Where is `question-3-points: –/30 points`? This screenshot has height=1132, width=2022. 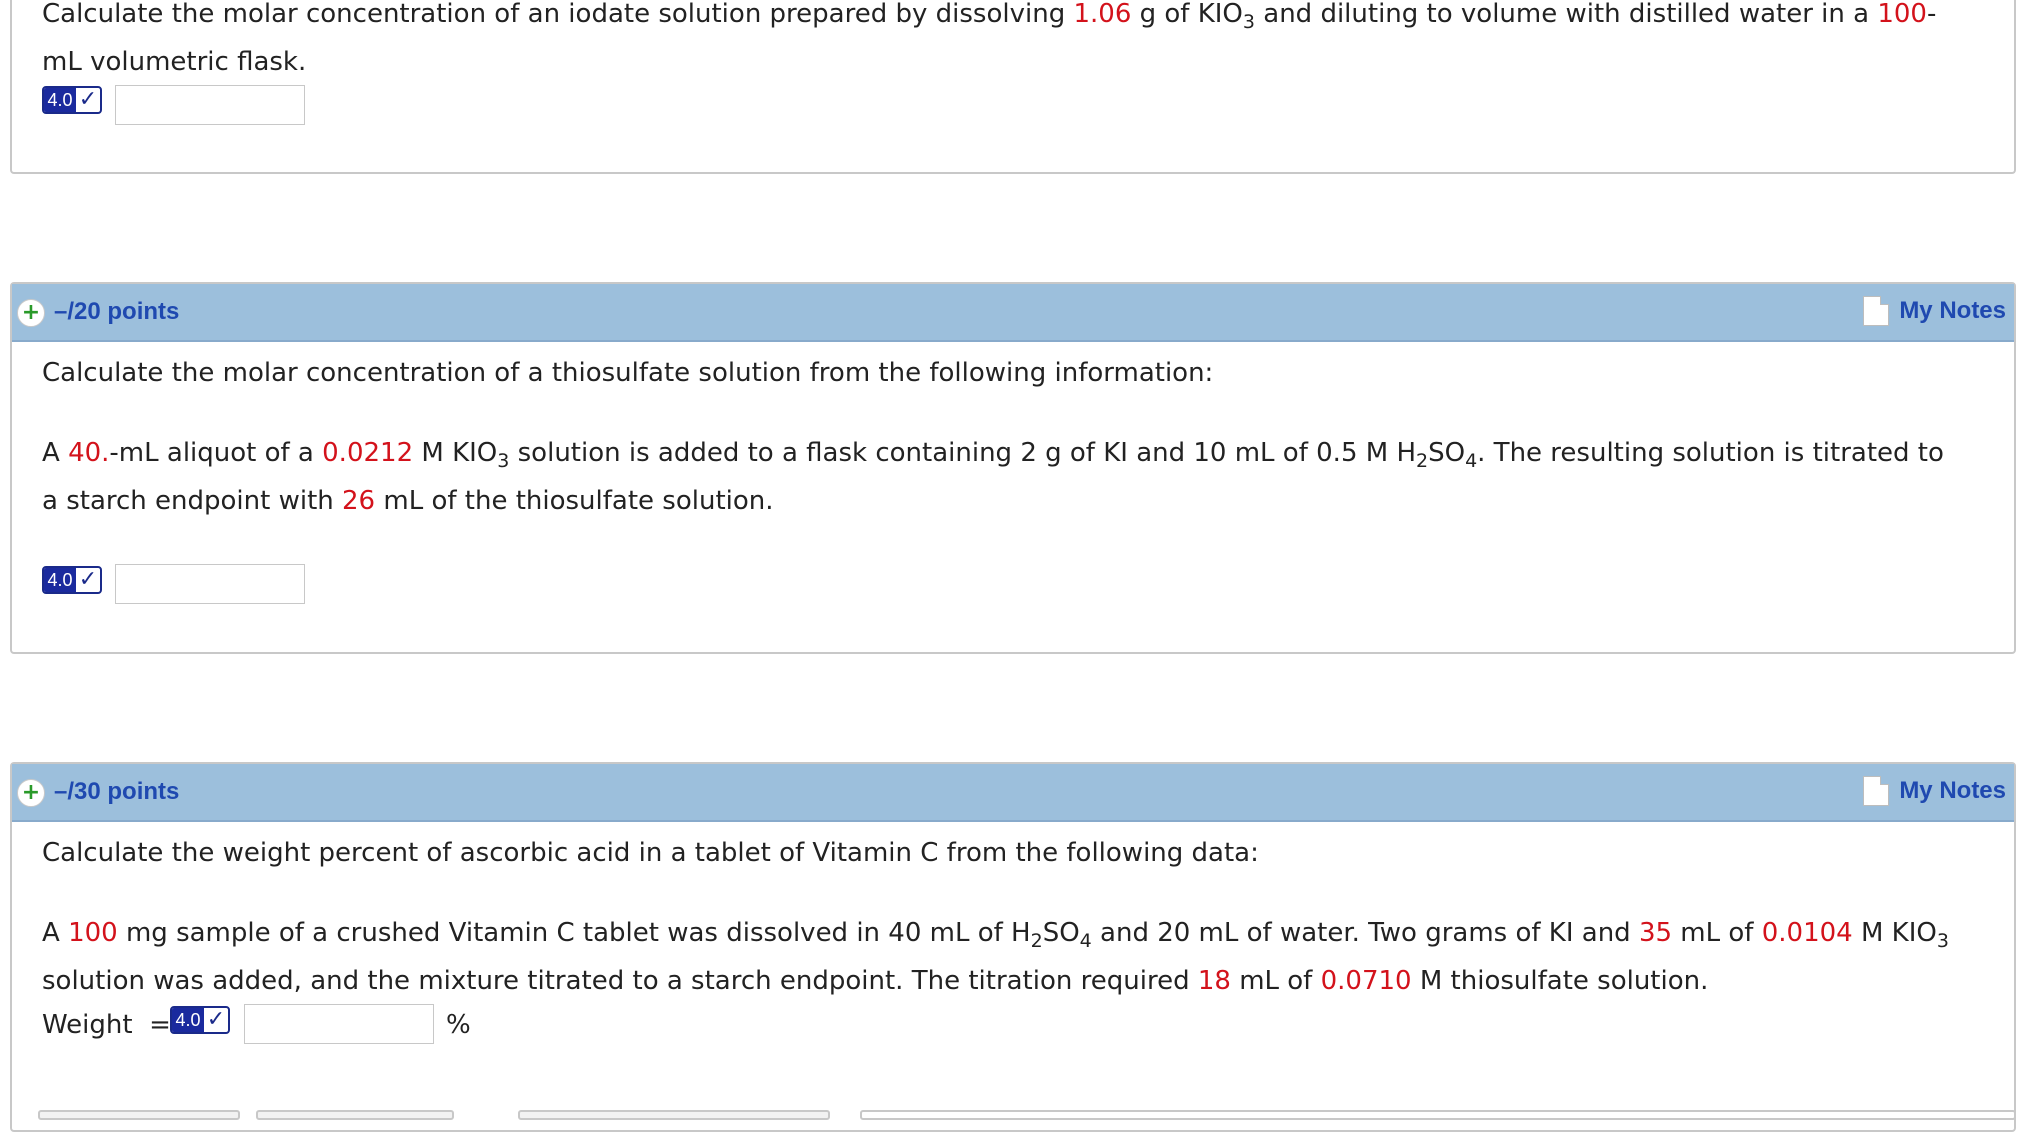
question-3-points: –/30 points is located at coordinates (117, 791).